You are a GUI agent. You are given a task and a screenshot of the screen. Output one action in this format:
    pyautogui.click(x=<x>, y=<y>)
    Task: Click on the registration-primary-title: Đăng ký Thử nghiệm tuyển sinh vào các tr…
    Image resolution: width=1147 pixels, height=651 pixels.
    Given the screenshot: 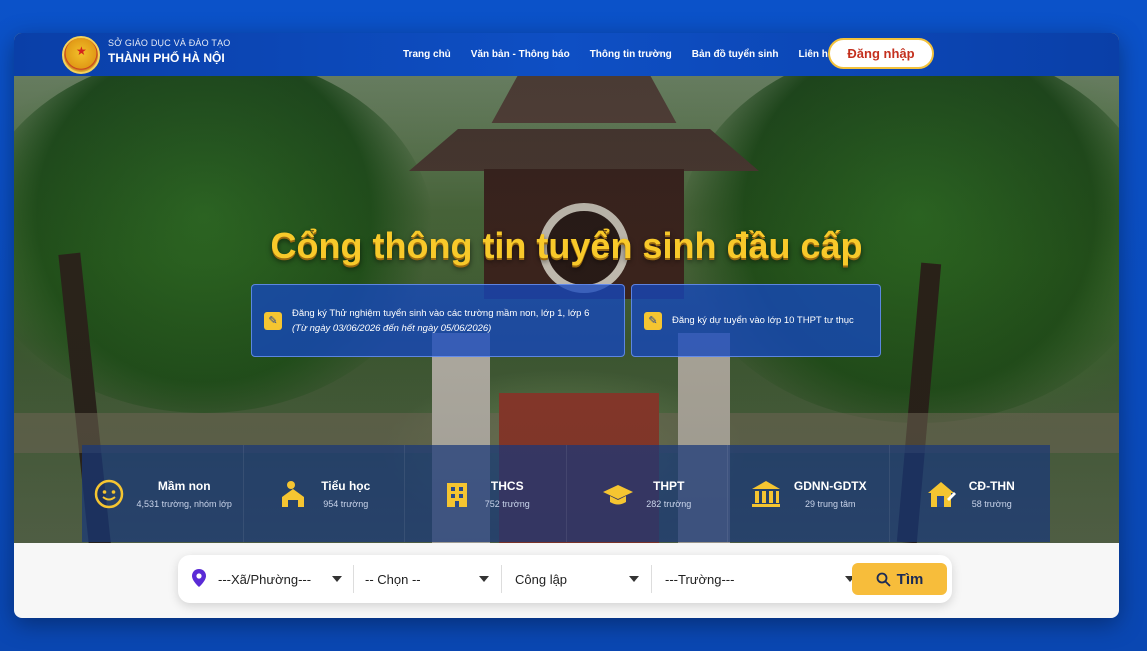 What is the action you would take?
    pyautogui.click(x=441, y=313)
    